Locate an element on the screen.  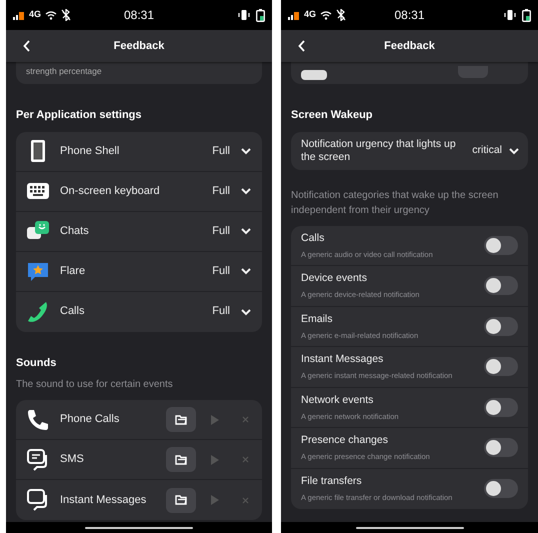
row-title: Presence changes is located at coordinates (345, 440).